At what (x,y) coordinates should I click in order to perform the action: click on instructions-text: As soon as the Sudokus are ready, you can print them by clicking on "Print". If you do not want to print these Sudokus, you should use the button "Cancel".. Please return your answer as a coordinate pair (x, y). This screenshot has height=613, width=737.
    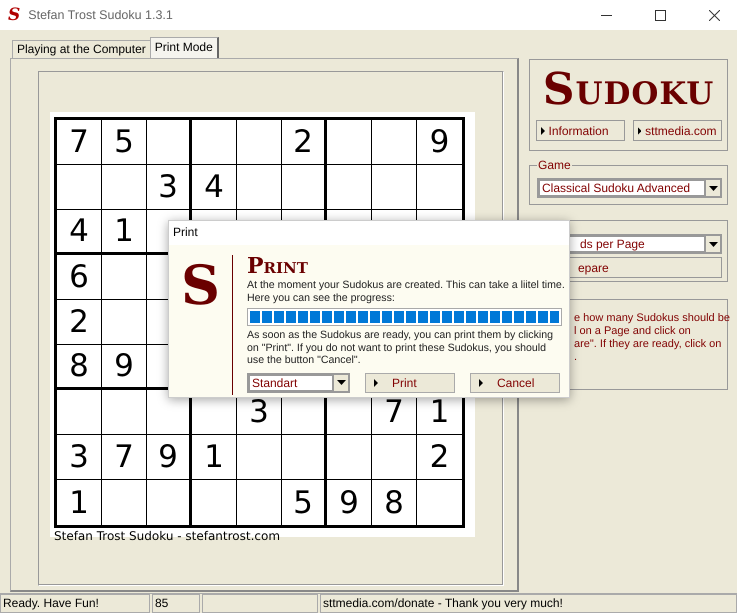
    Looking at the image, I should click on (400, 347).